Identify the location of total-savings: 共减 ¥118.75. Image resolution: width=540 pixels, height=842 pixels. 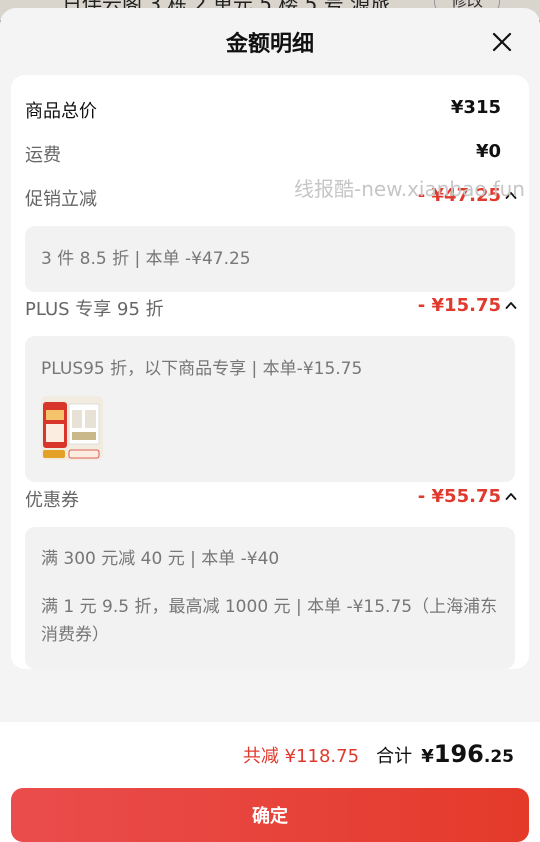
(301, 756).